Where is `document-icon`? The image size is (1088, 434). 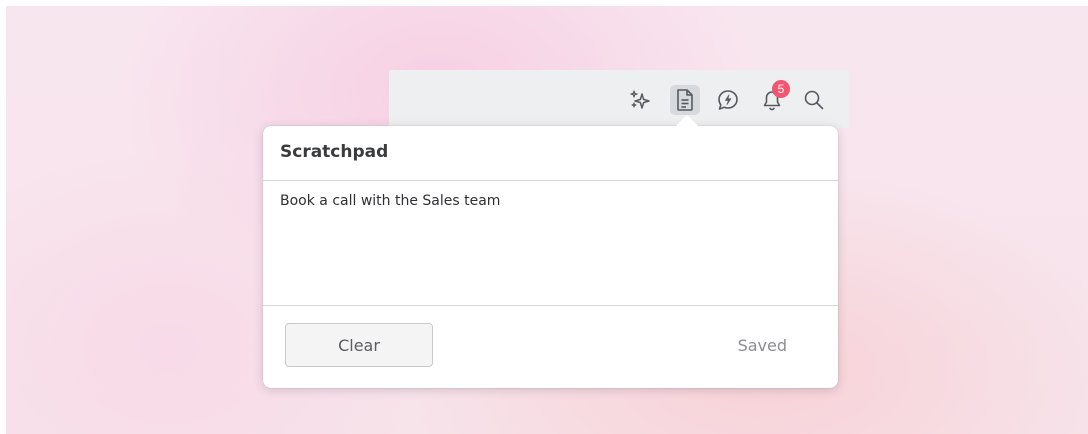
document-icon is located at coordinates (685, 100).